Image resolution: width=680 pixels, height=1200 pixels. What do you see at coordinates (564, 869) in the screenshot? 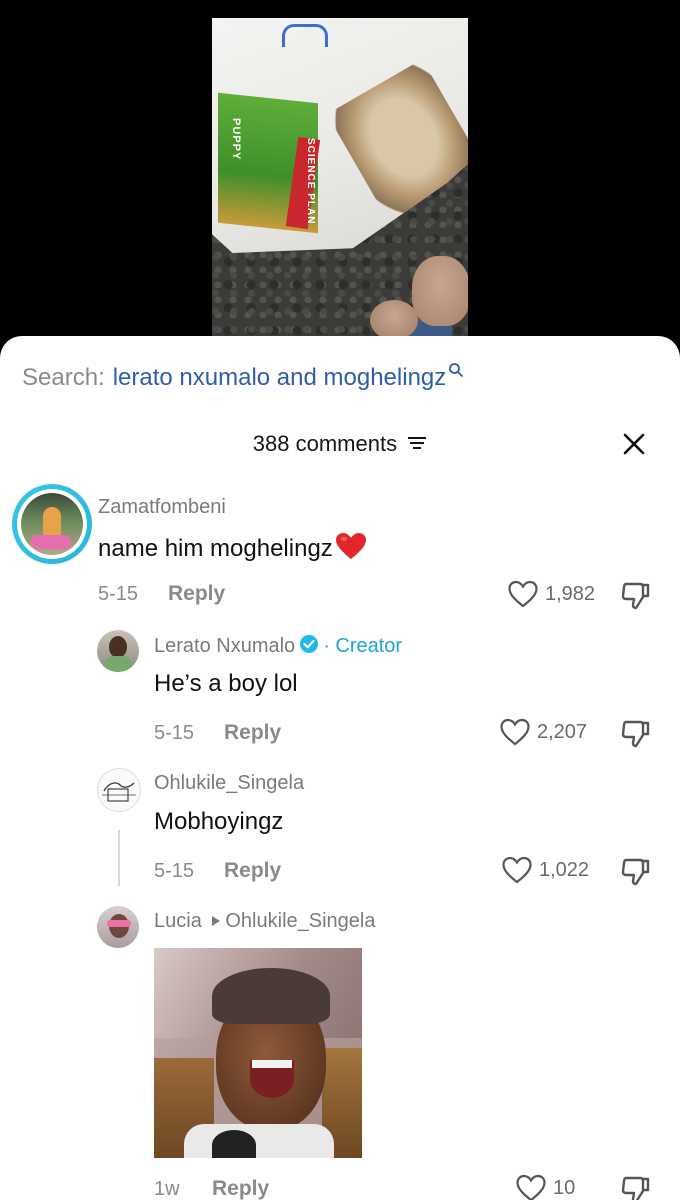
I see `like-count: 1,022` at bounding box center [564, 869].